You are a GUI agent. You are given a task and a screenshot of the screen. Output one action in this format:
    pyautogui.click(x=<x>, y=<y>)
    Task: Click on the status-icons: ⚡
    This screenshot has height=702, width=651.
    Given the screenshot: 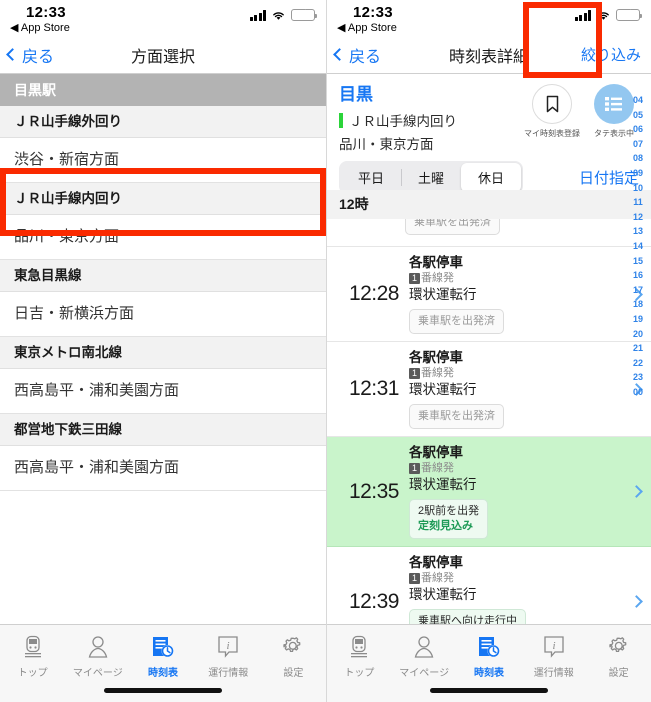 What is the action you would take?
    pyautogui.click(x=283, y=15)
    